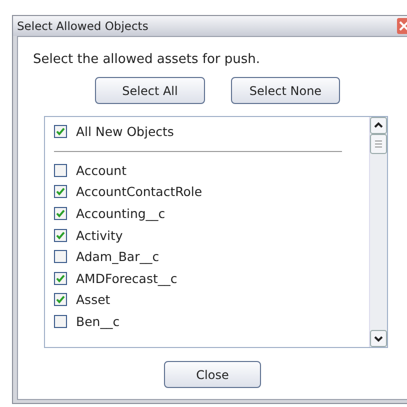 The image size is (407, 407). I want to click on checkbox-label: AccountContactRole, so click(139, 192).